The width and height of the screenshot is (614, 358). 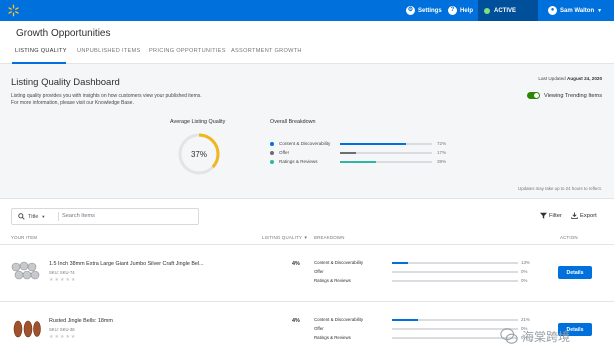 I want to click on sort-down-icon: ▼, so click(x=305, y=237).